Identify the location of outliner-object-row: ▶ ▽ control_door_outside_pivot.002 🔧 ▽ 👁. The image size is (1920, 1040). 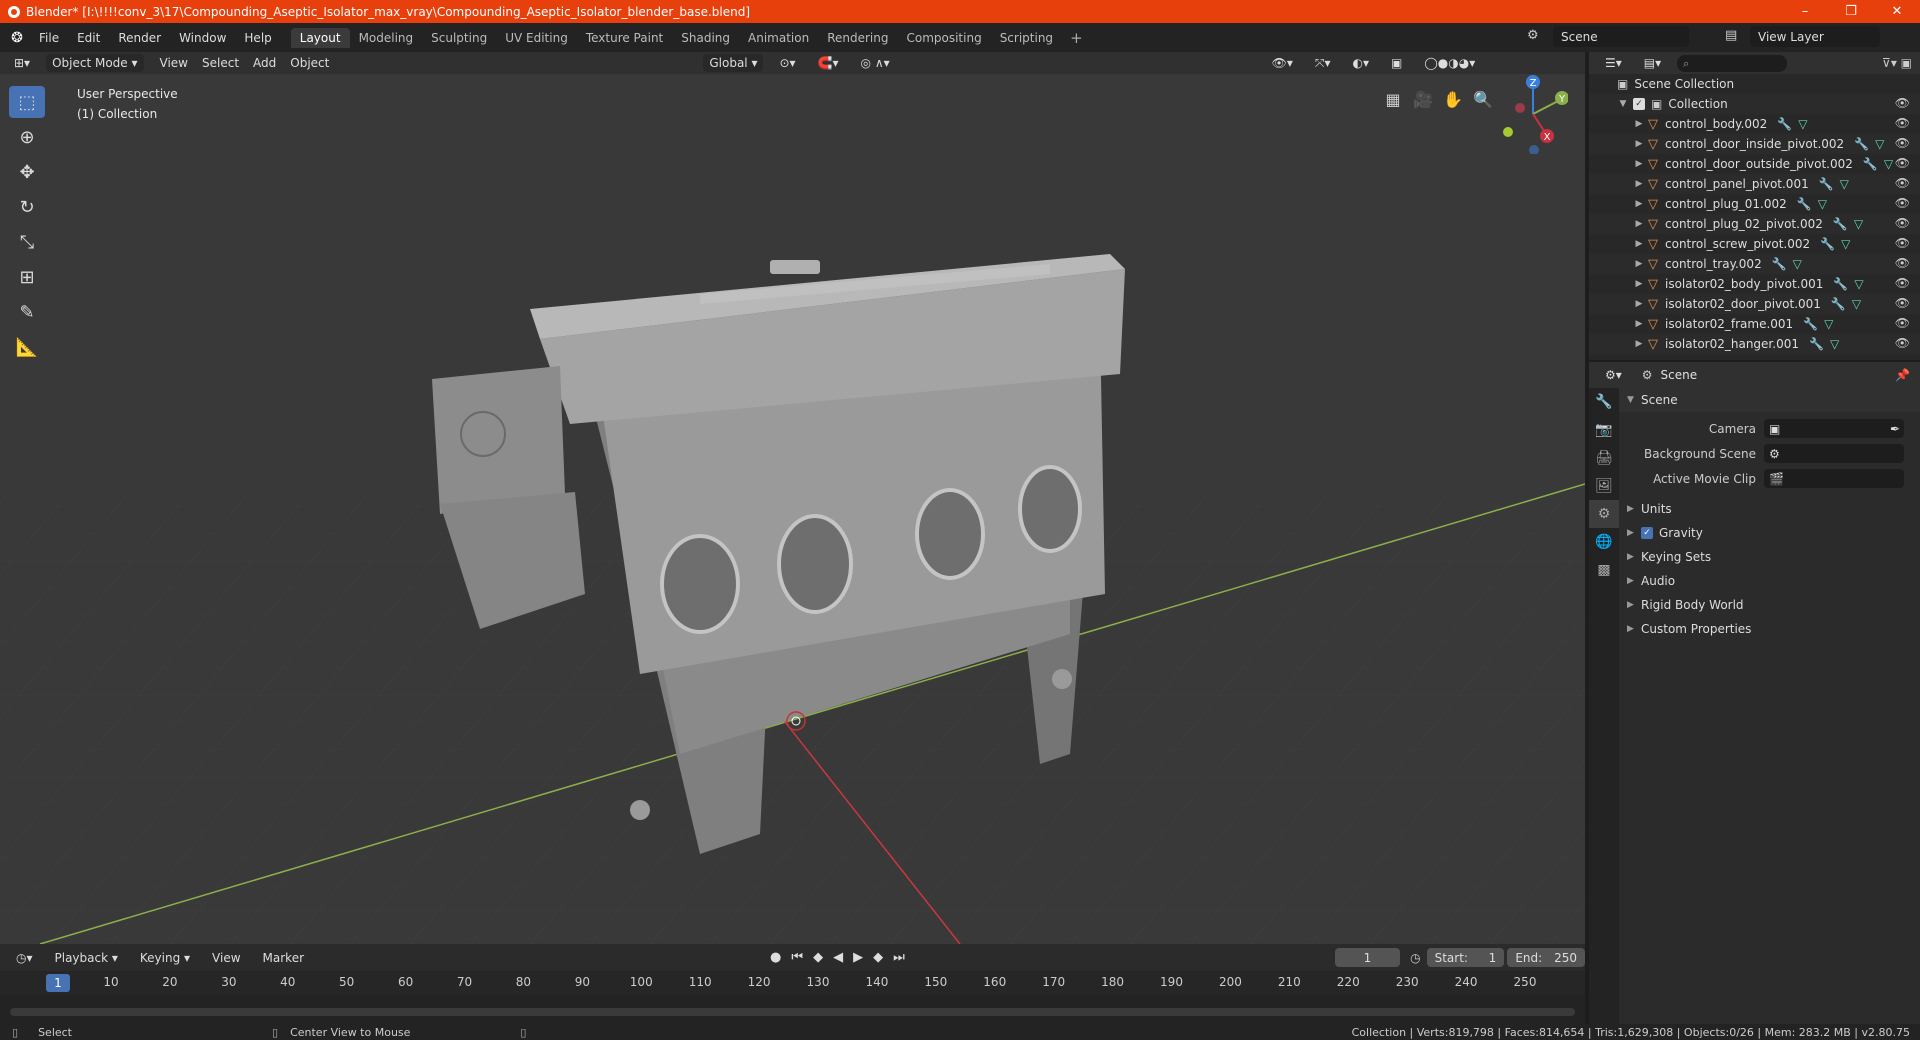
(1754, 164).